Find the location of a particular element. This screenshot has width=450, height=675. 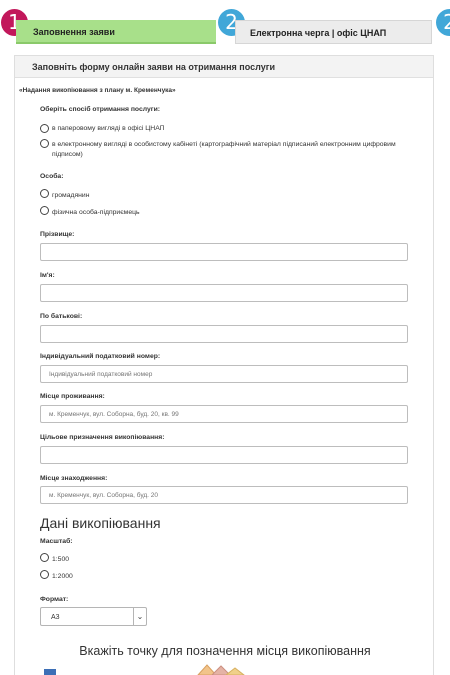

radio-delivery-electronic is located at coordinates (44, 143).